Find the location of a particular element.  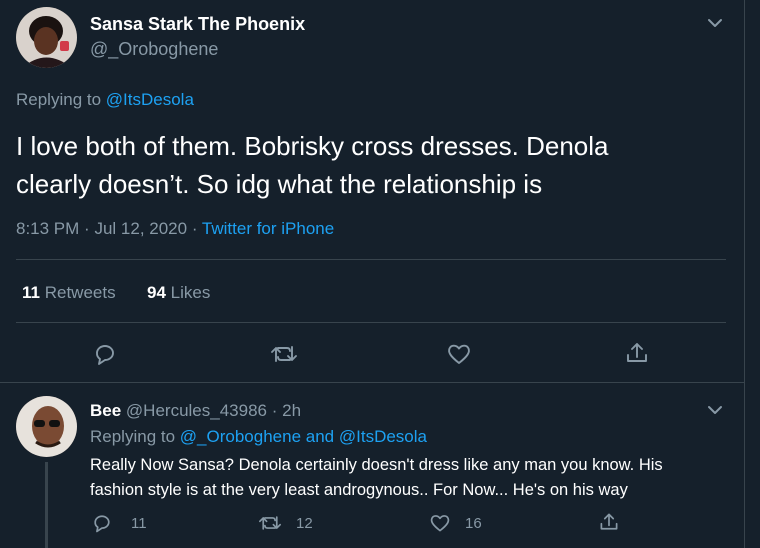

reply-author-handle: @Hercules_43986 is located at coordinates (196, 410).